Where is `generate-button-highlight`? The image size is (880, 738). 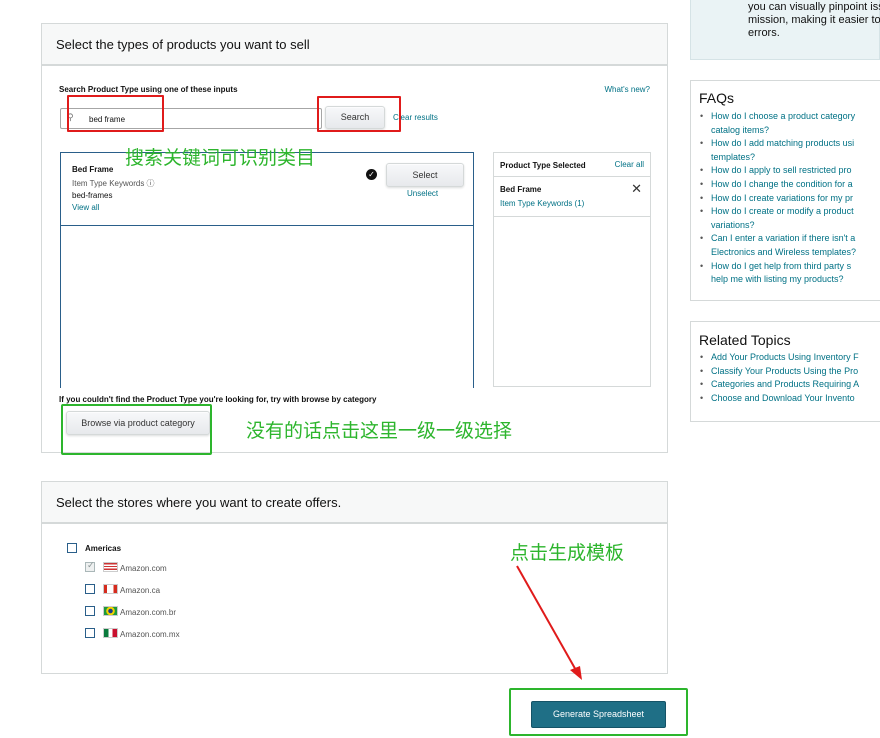
generate-button-highlight is located at coordinates (598, 712).